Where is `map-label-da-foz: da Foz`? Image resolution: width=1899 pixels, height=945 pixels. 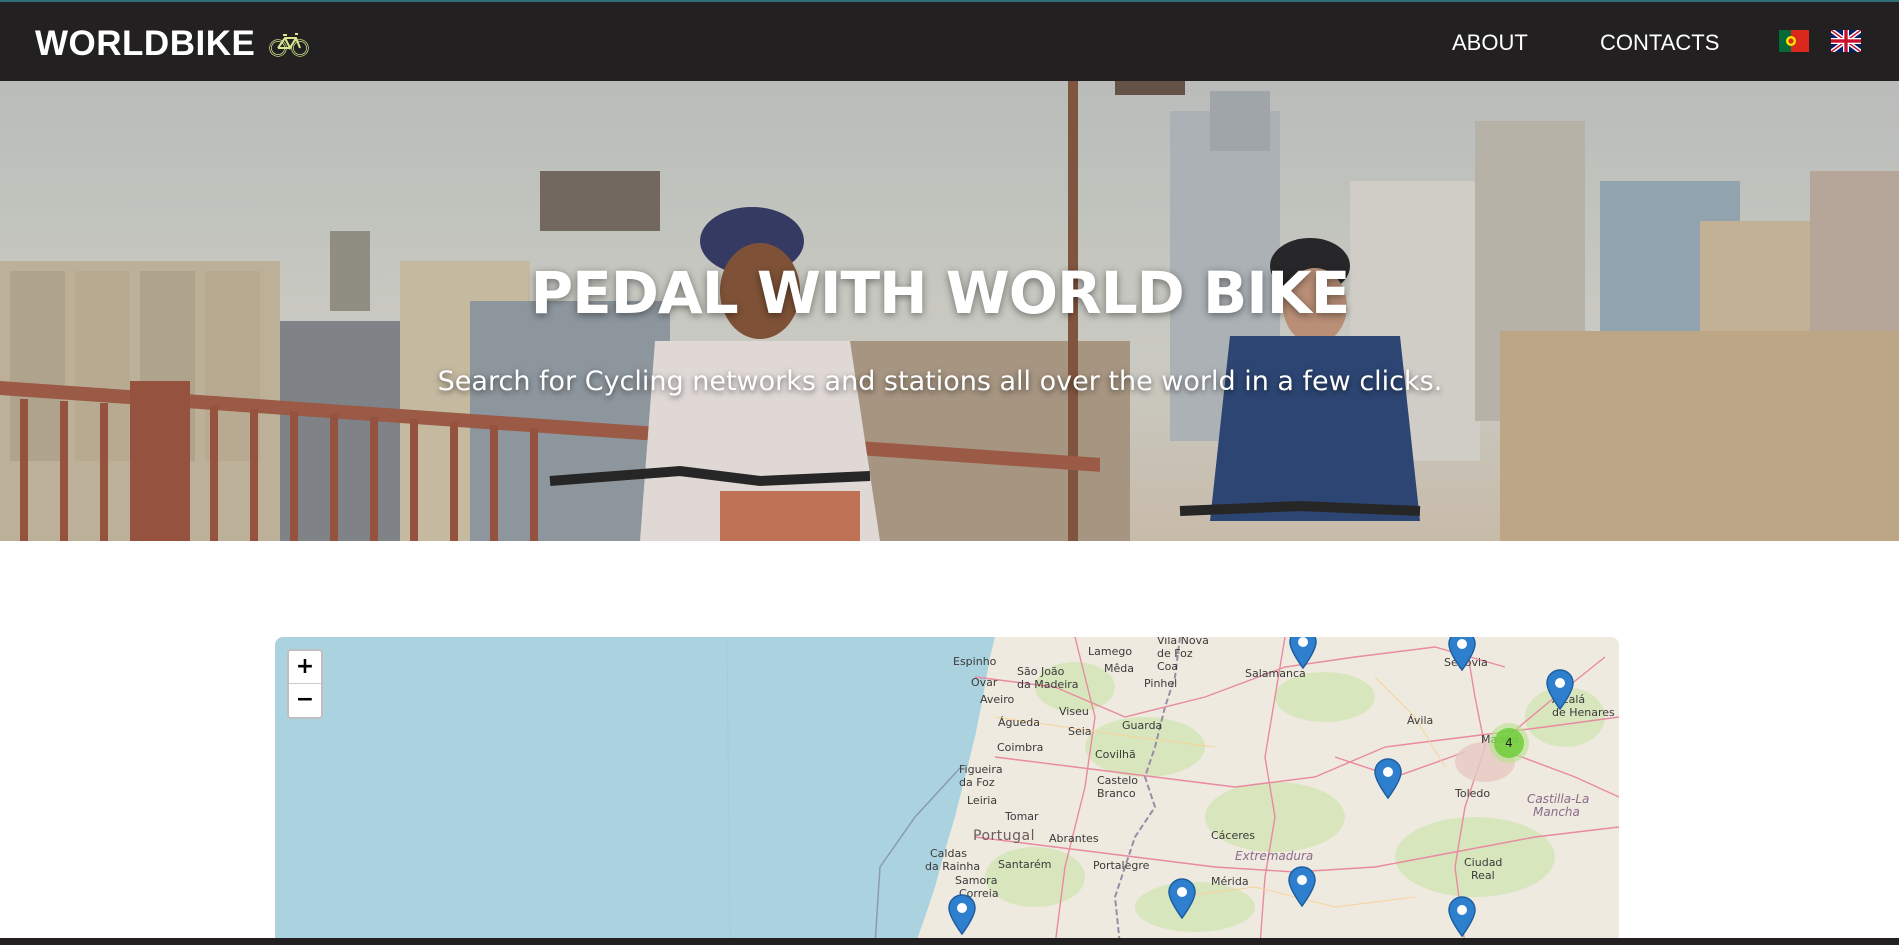
map-label-da-foz: da Foz is located at coordinates (977, 782).